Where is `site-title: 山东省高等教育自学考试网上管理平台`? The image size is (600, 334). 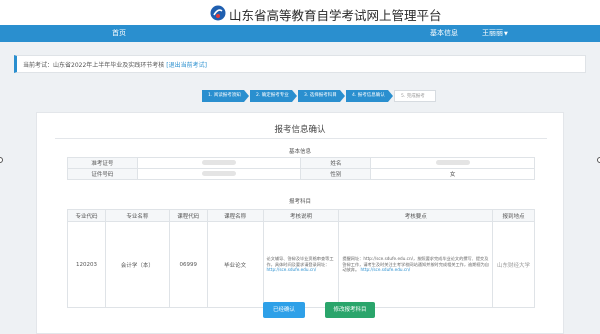
site-title: 山东省高等教育自学考试网上管理平台 is located at coordinates (335, 15).